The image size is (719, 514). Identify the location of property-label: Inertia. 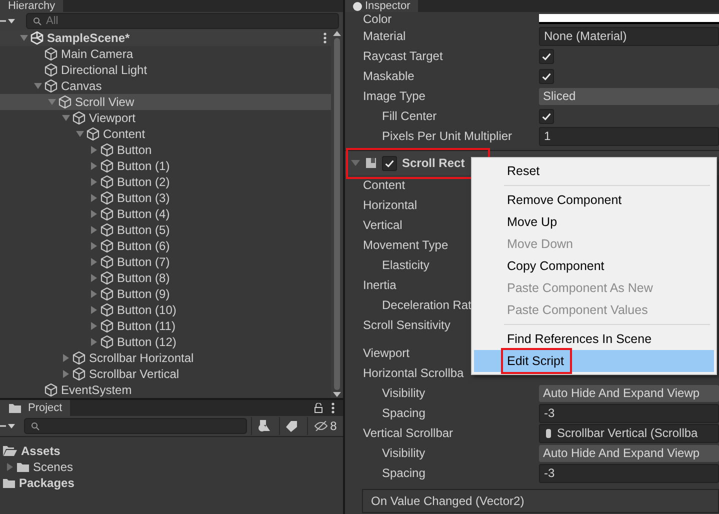
(379, 285).